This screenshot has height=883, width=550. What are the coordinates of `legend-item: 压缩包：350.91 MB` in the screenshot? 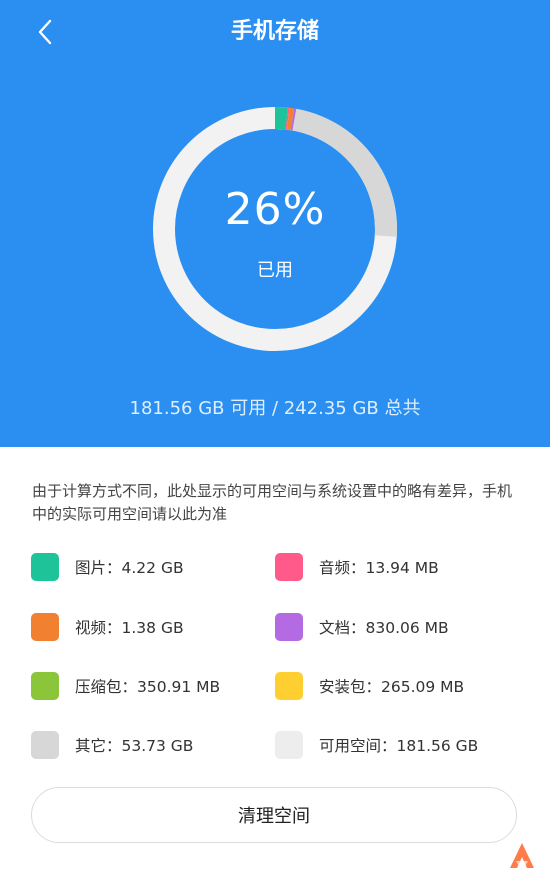 It's located at (125, 686).